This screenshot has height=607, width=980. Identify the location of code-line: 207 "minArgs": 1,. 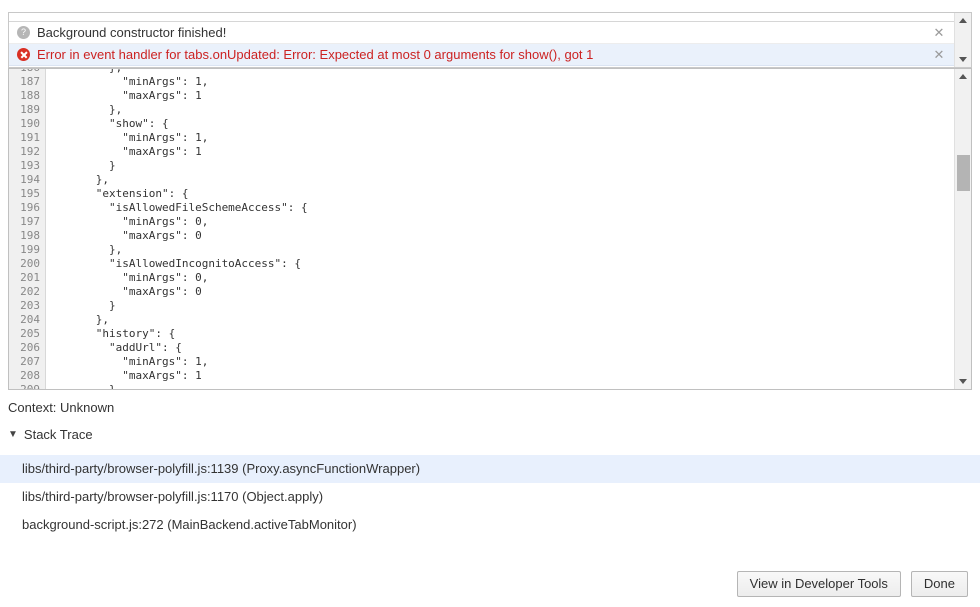
(481, 362).